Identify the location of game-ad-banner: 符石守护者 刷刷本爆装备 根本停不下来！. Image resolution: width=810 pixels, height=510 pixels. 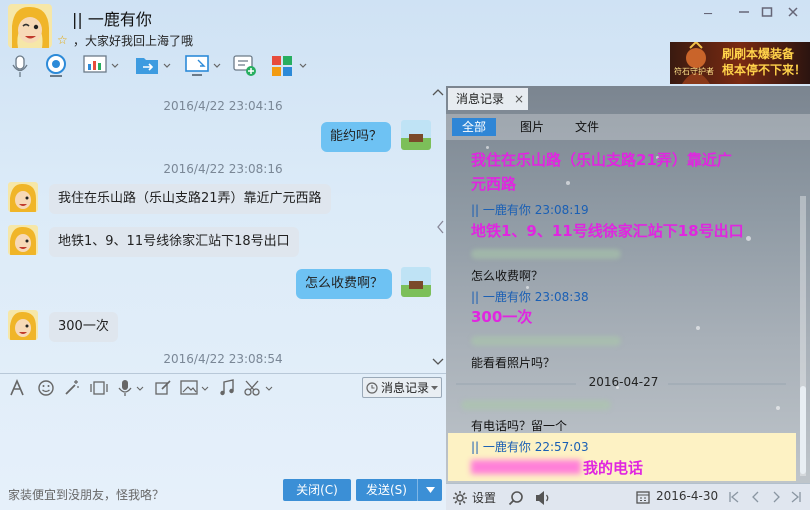
(740, 63).